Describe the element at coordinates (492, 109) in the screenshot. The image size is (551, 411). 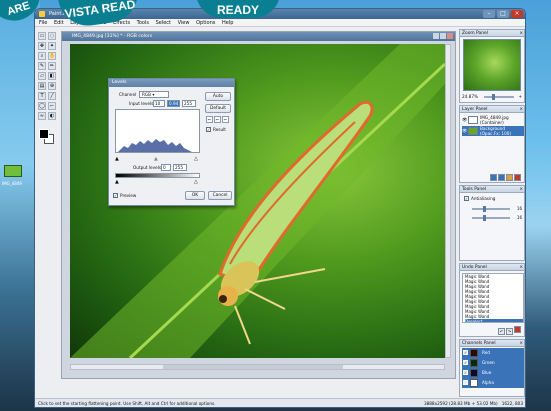
I see `layer-panel-title: Layer Panel ×` at that location.